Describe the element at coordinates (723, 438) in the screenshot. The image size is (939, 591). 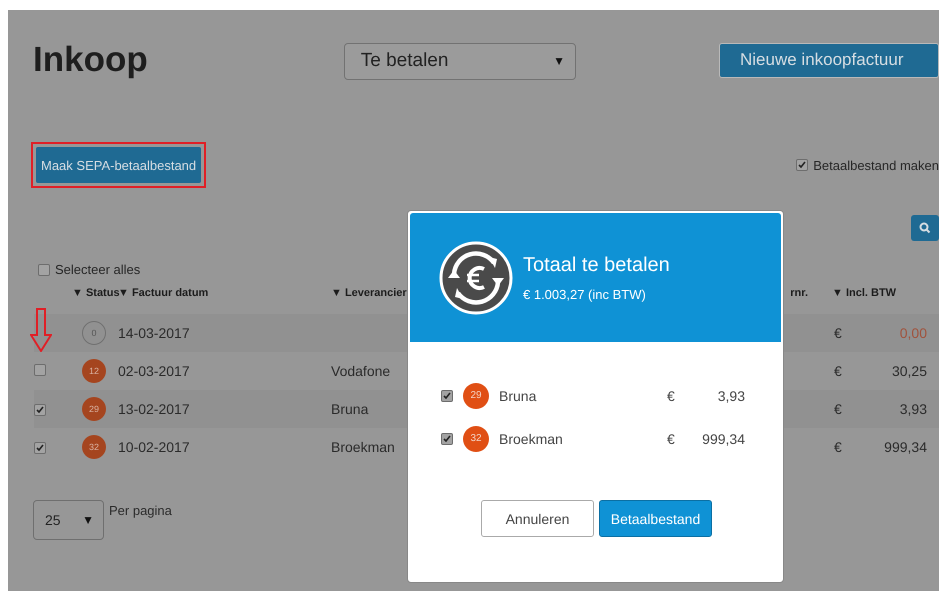
I see `amount-value: 999,34` at that location.